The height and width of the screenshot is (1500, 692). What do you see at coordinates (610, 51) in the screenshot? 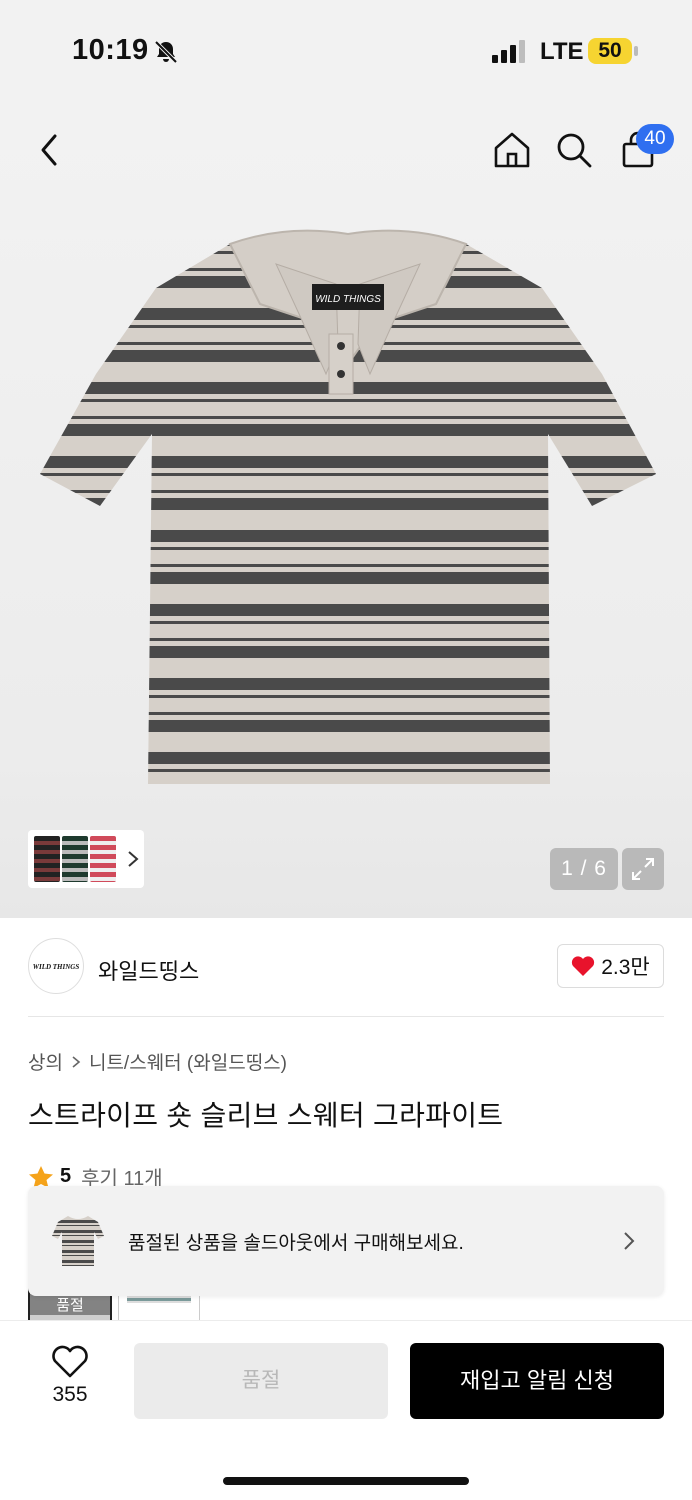
I see `battery-indicator: 50` at bounding box center [610, 51].